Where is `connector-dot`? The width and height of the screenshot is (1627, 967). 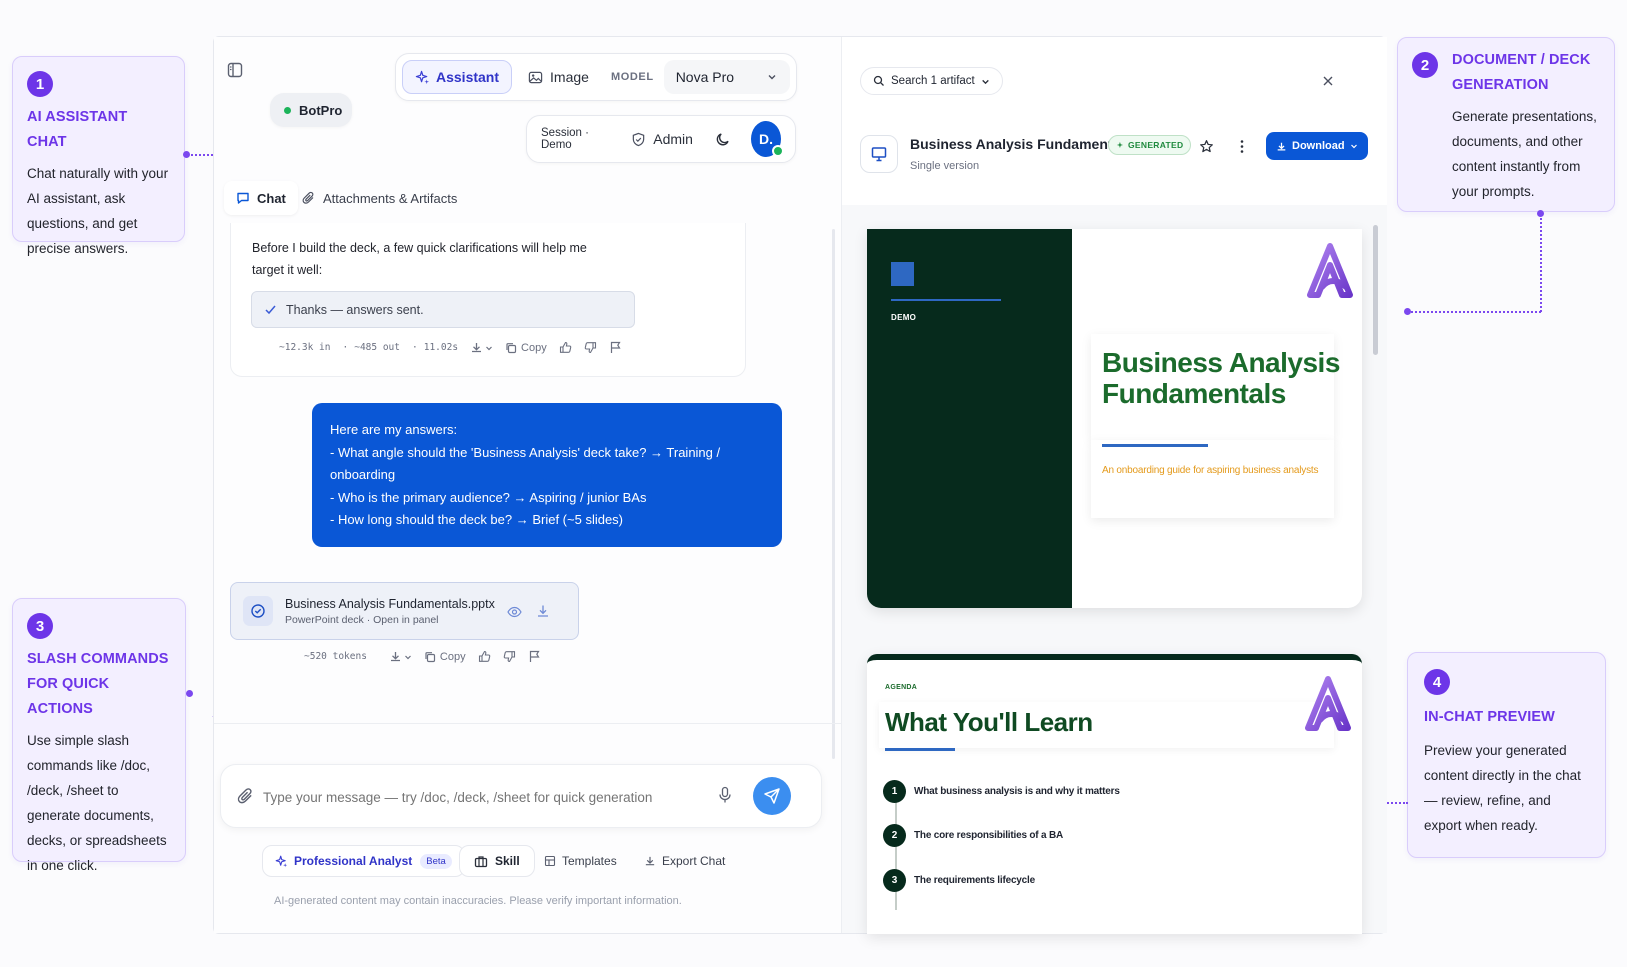 connector-dot is located at coordinates (1407, 311).